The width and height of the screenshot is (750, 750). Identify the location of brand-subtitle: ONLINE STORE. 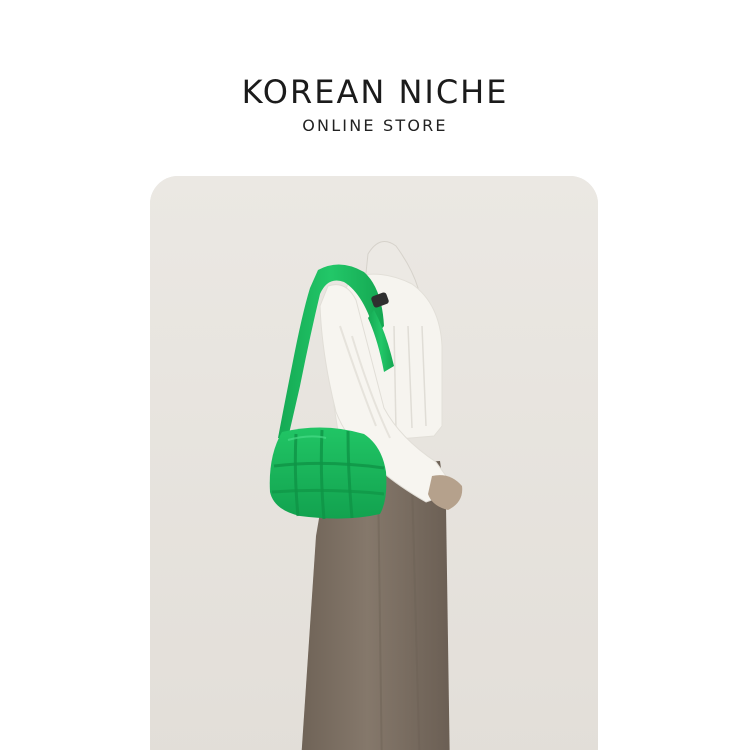
(375, 125).